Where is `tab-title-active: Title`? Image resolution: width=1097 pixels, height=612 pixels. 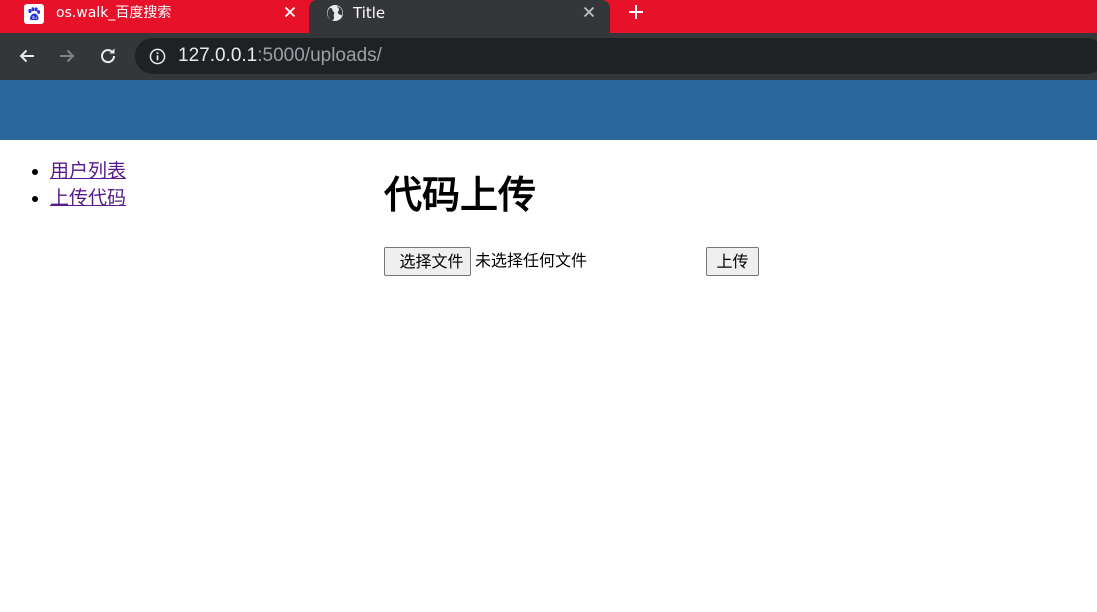
tab-title-active: Title is located at coordinates (459, 18).